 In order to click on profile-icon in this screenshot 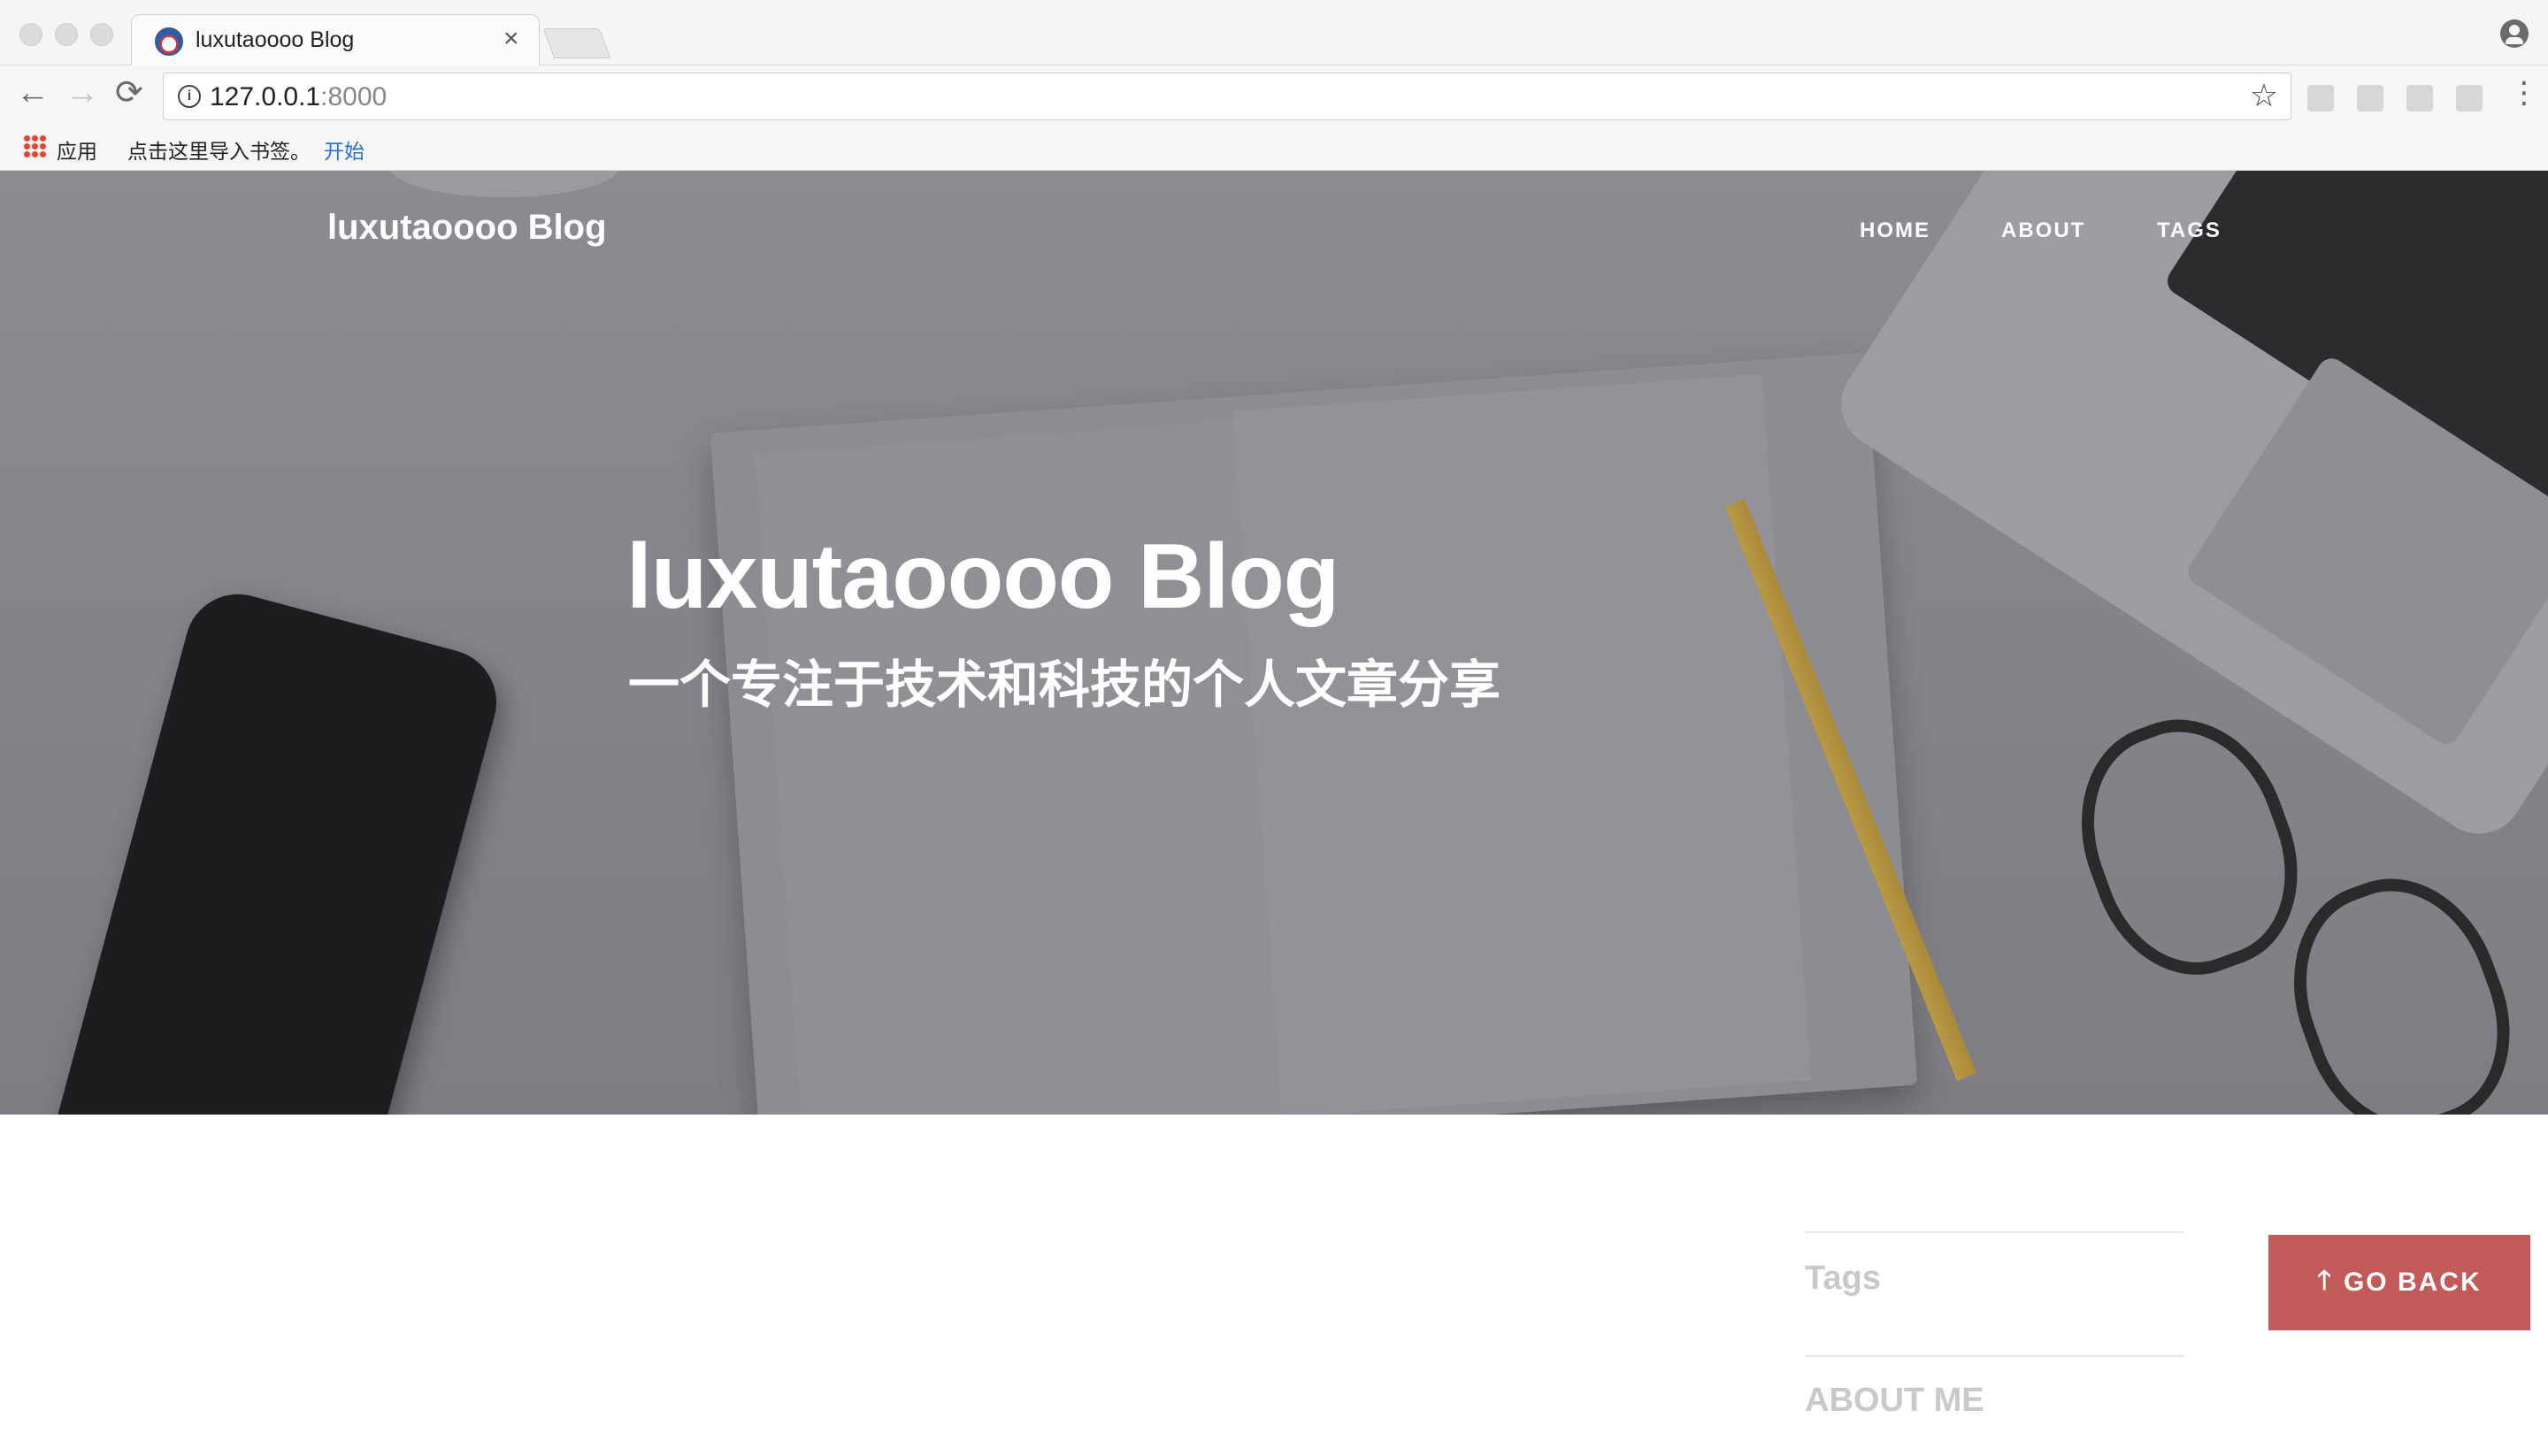, I will do `click(2514, 33)`.